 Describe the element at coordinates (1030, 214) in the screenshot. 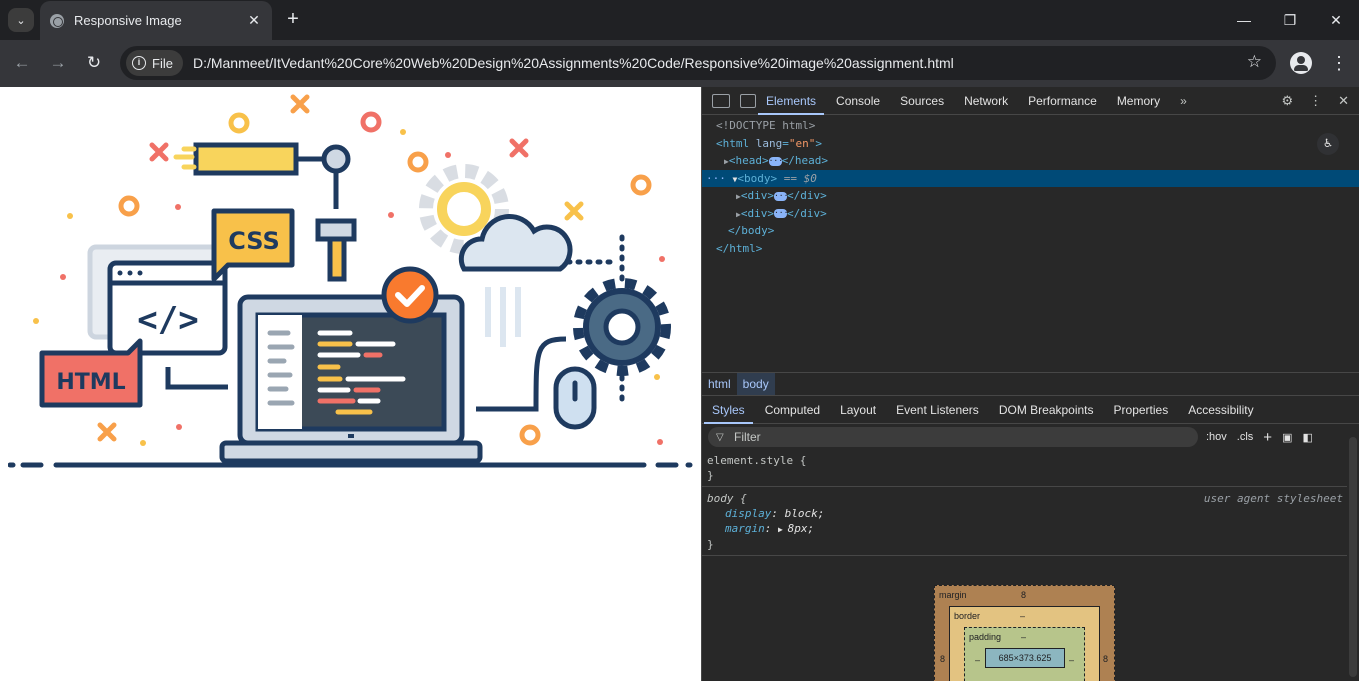

I see `dom-div-2: ▶<div>···</div>` at that location.